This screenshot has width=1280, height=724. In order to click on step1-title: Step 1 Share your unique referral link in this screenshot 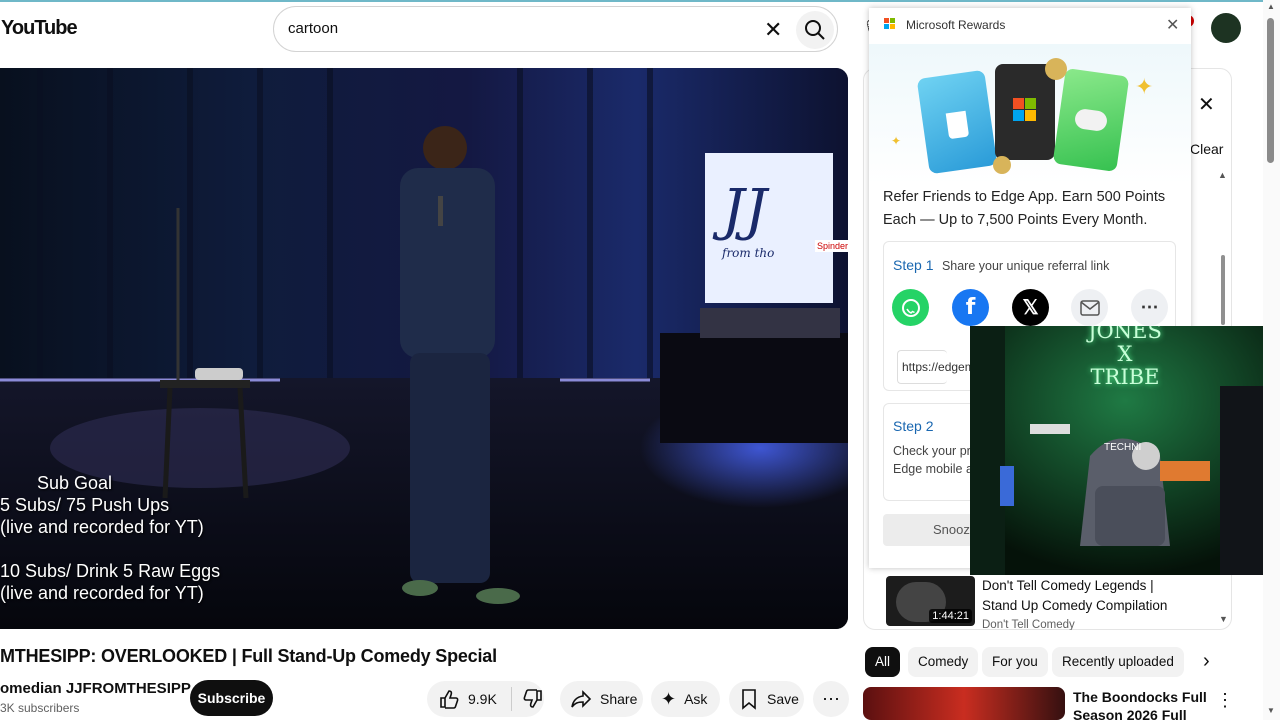, I will do `click(1001, 266)`.